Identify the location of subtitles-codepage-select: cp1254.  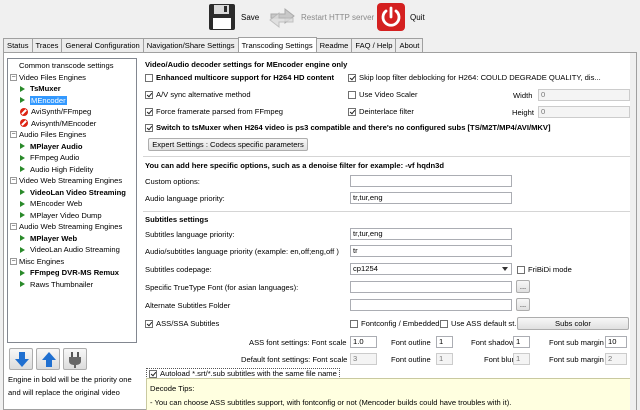
(431, 269).